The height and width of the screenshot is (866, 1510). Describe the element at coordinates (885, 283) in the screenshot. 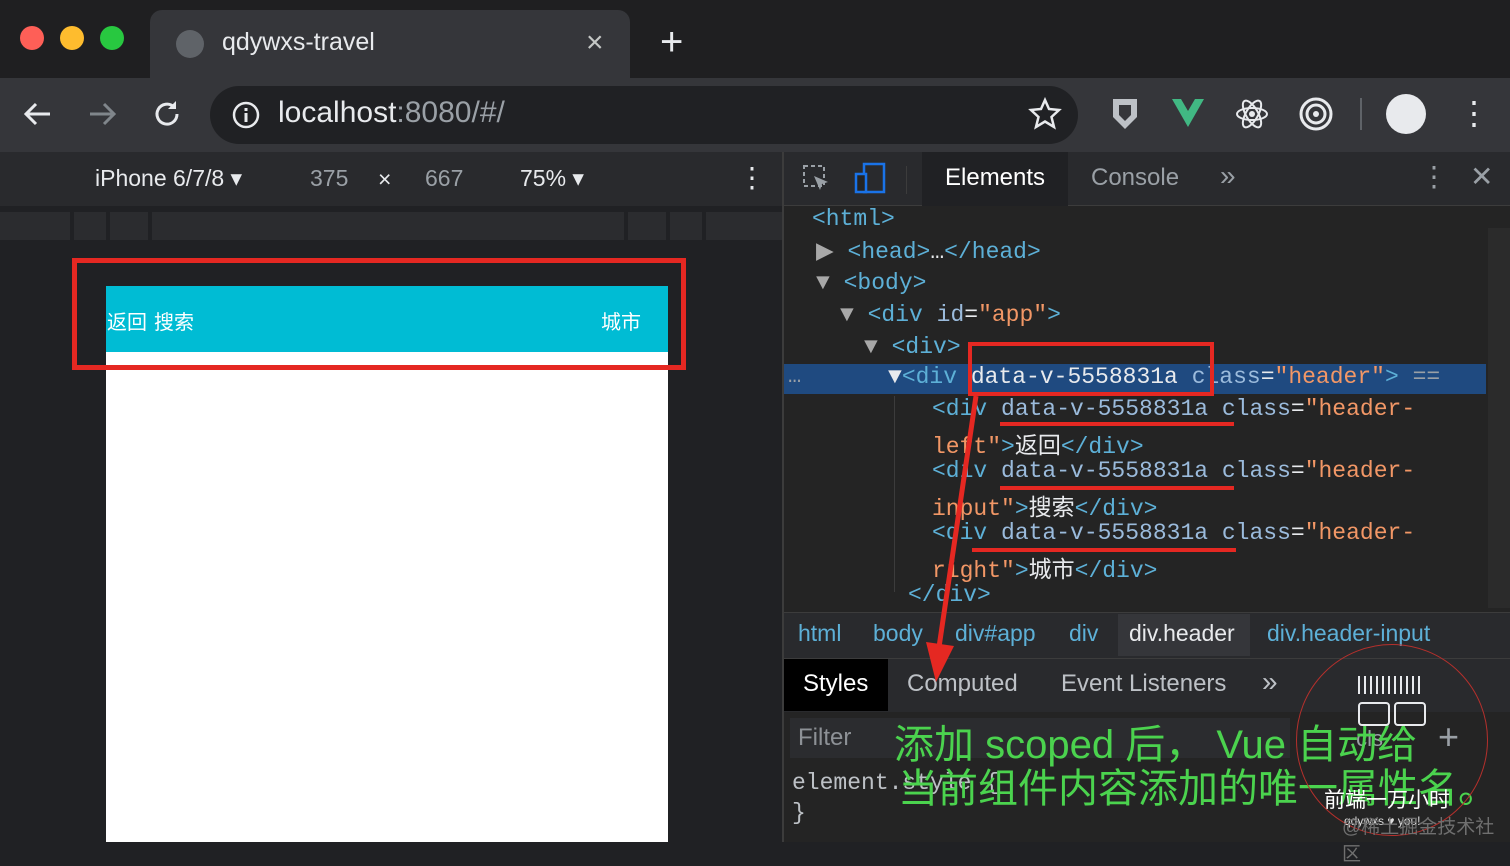

I see `body-open: <body>` at that location.